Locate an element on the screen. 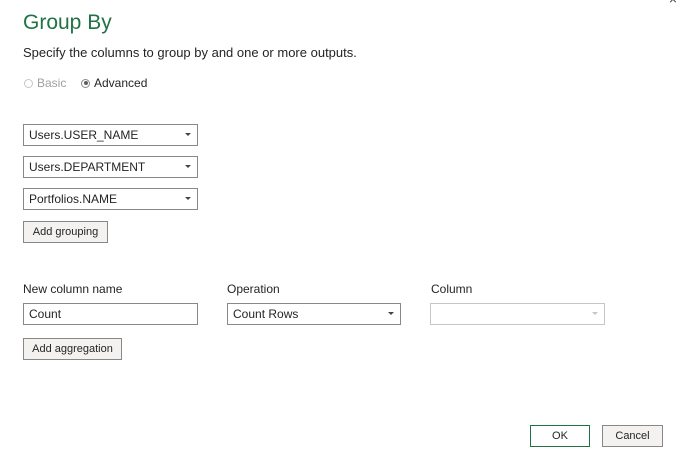 This screenshot has height=460, width=678. cancel-button: Cancel is located at coordinates (632, 436).